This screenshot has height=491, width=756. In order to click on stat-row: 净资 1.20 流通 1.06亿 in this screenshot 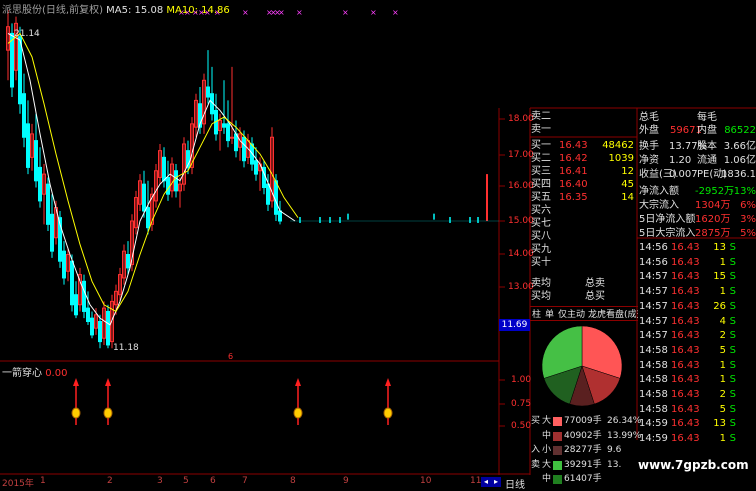, I will do `click(697, 160)`.